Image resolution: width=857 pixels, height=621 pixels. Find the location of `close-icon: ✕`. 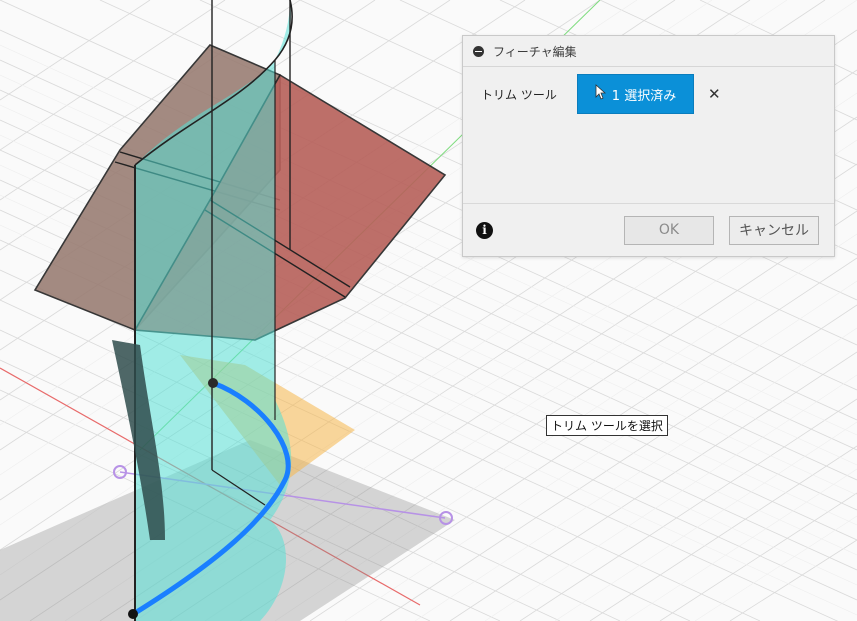

close-icon: ✕ is located at coordinates (714, 94).